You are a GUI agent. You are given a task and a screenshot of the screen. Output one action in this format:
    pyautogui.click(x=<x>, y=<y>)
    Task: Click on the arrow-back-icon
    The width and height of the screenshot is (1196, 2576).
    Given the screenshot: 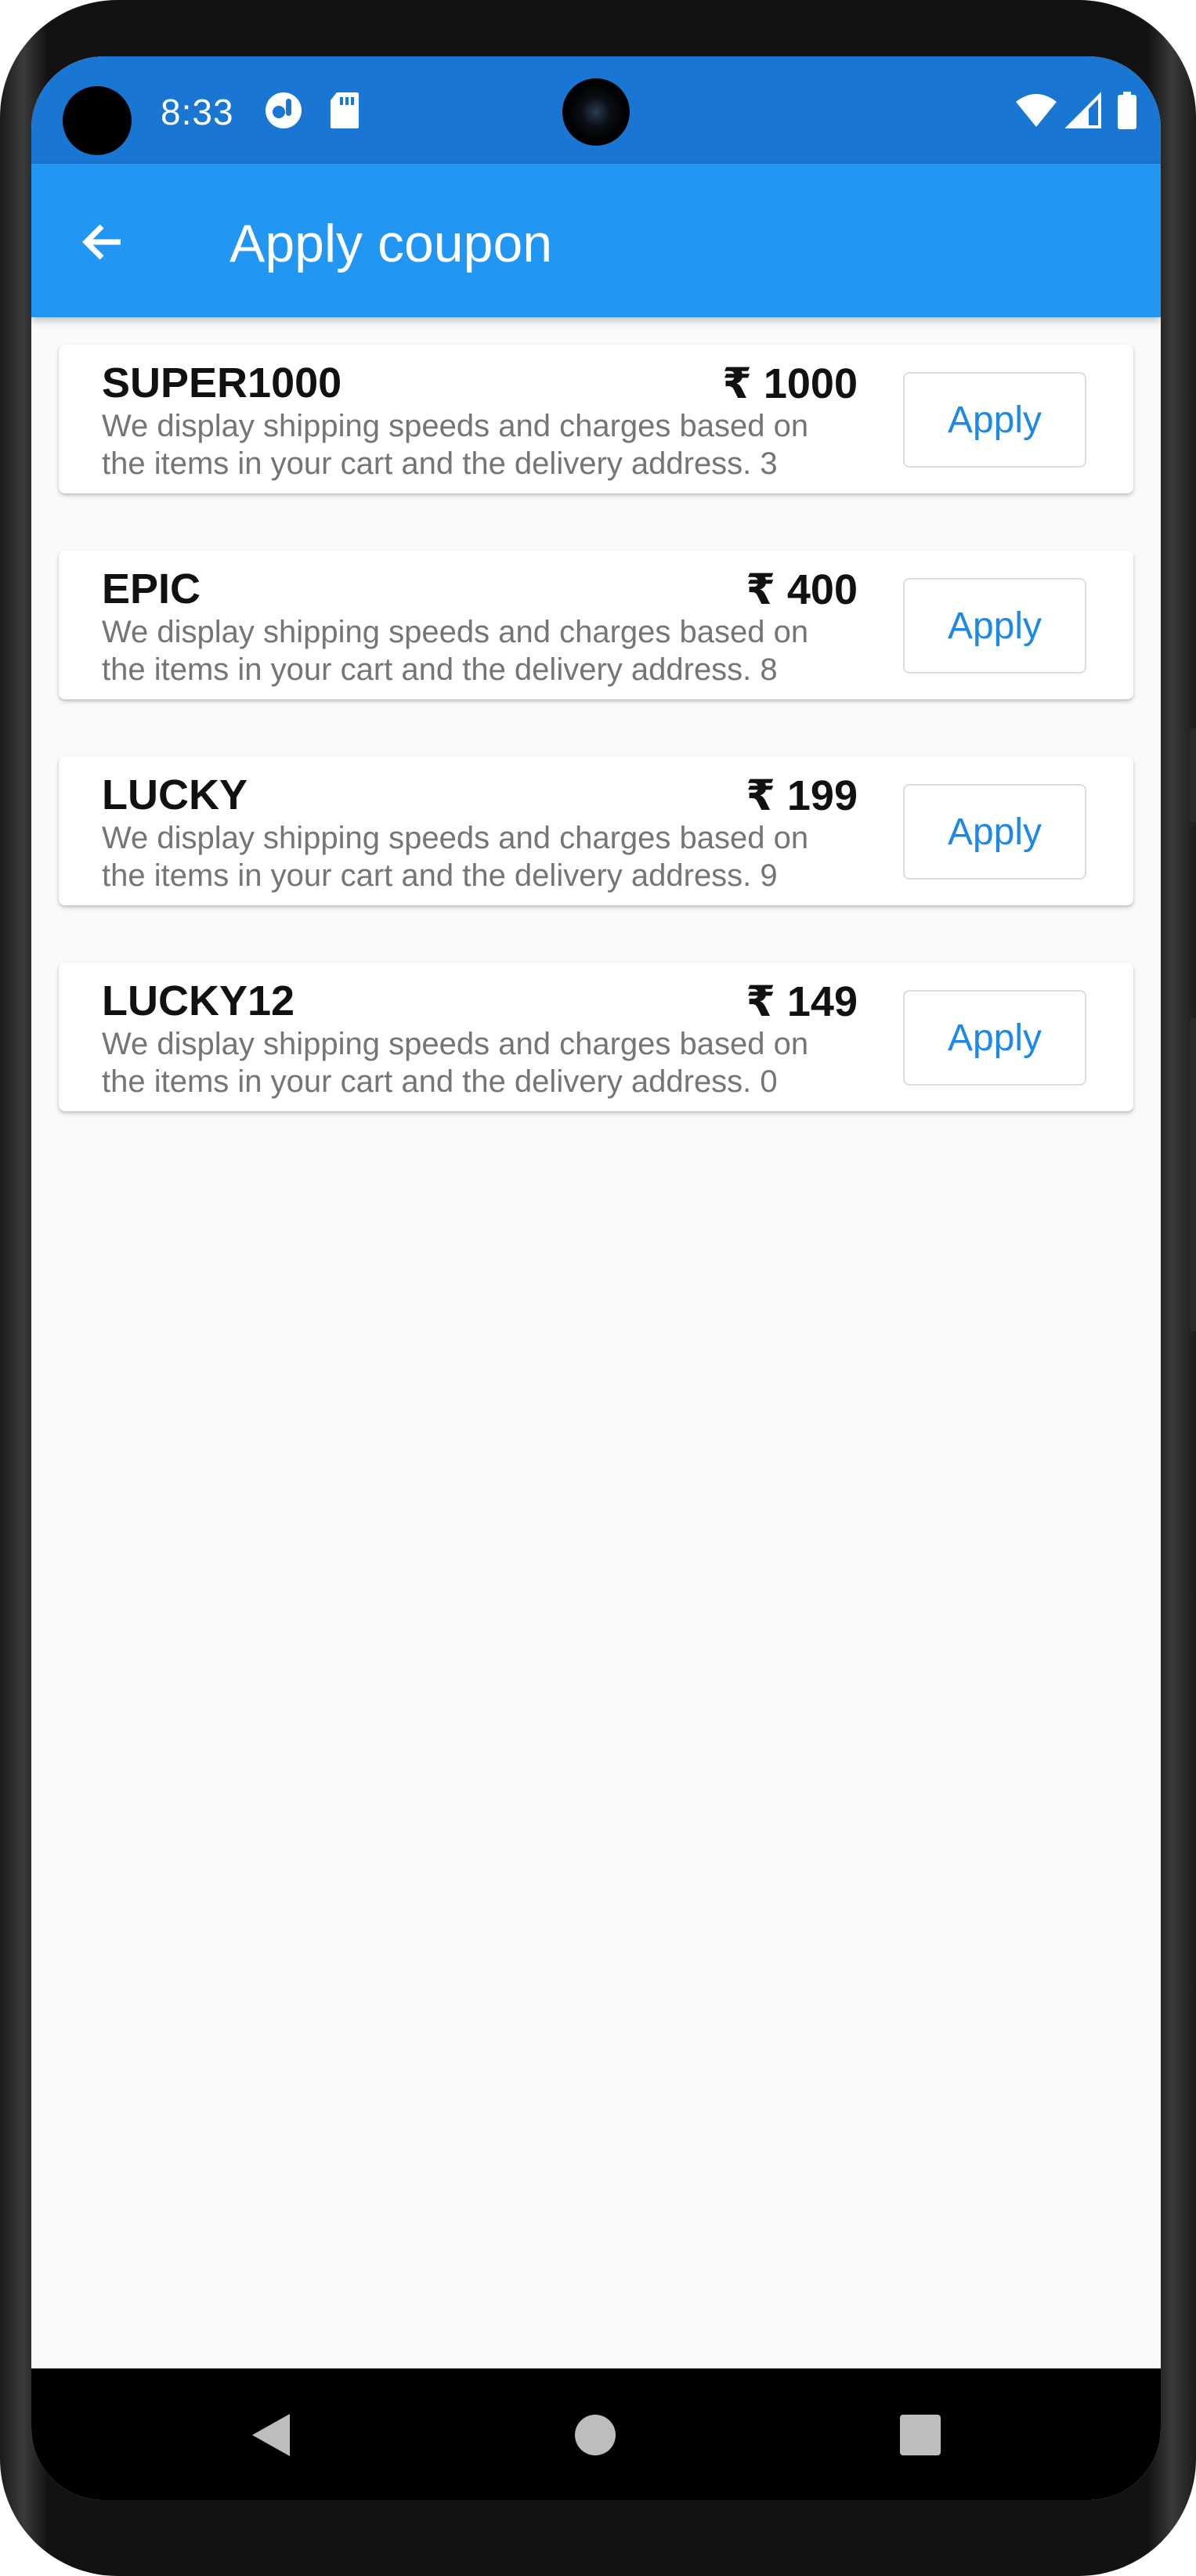 What is the action you would take?
    pyautogui.click(x=103, y=242)
    